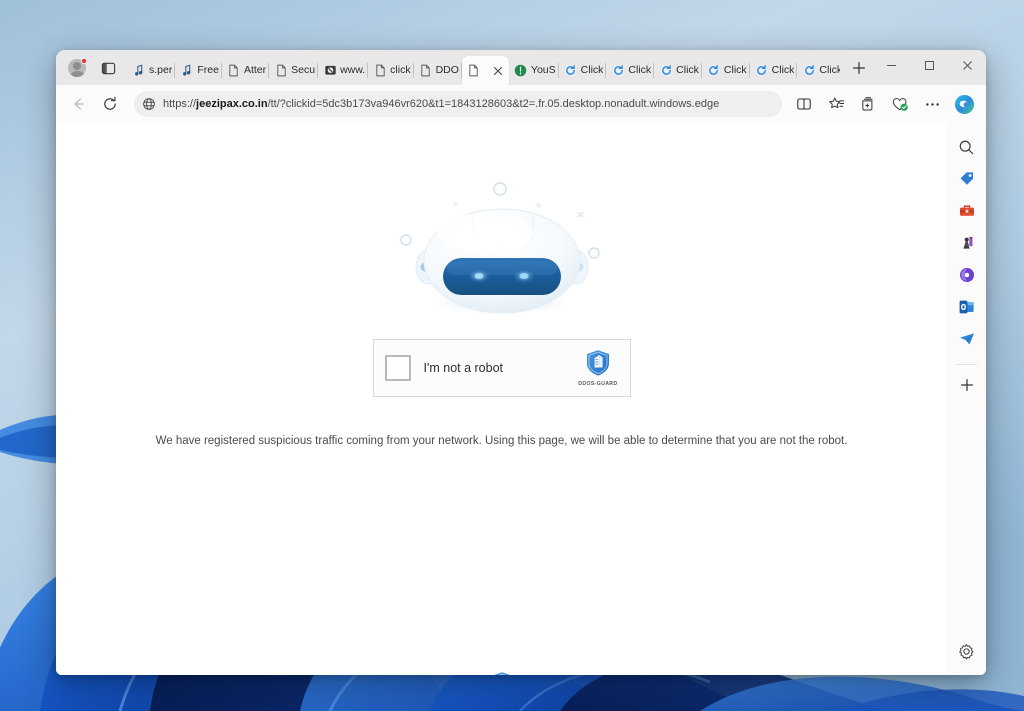 This screenshot has height=711, width=1024. I want to click on refresh-button, so click(110, 104).